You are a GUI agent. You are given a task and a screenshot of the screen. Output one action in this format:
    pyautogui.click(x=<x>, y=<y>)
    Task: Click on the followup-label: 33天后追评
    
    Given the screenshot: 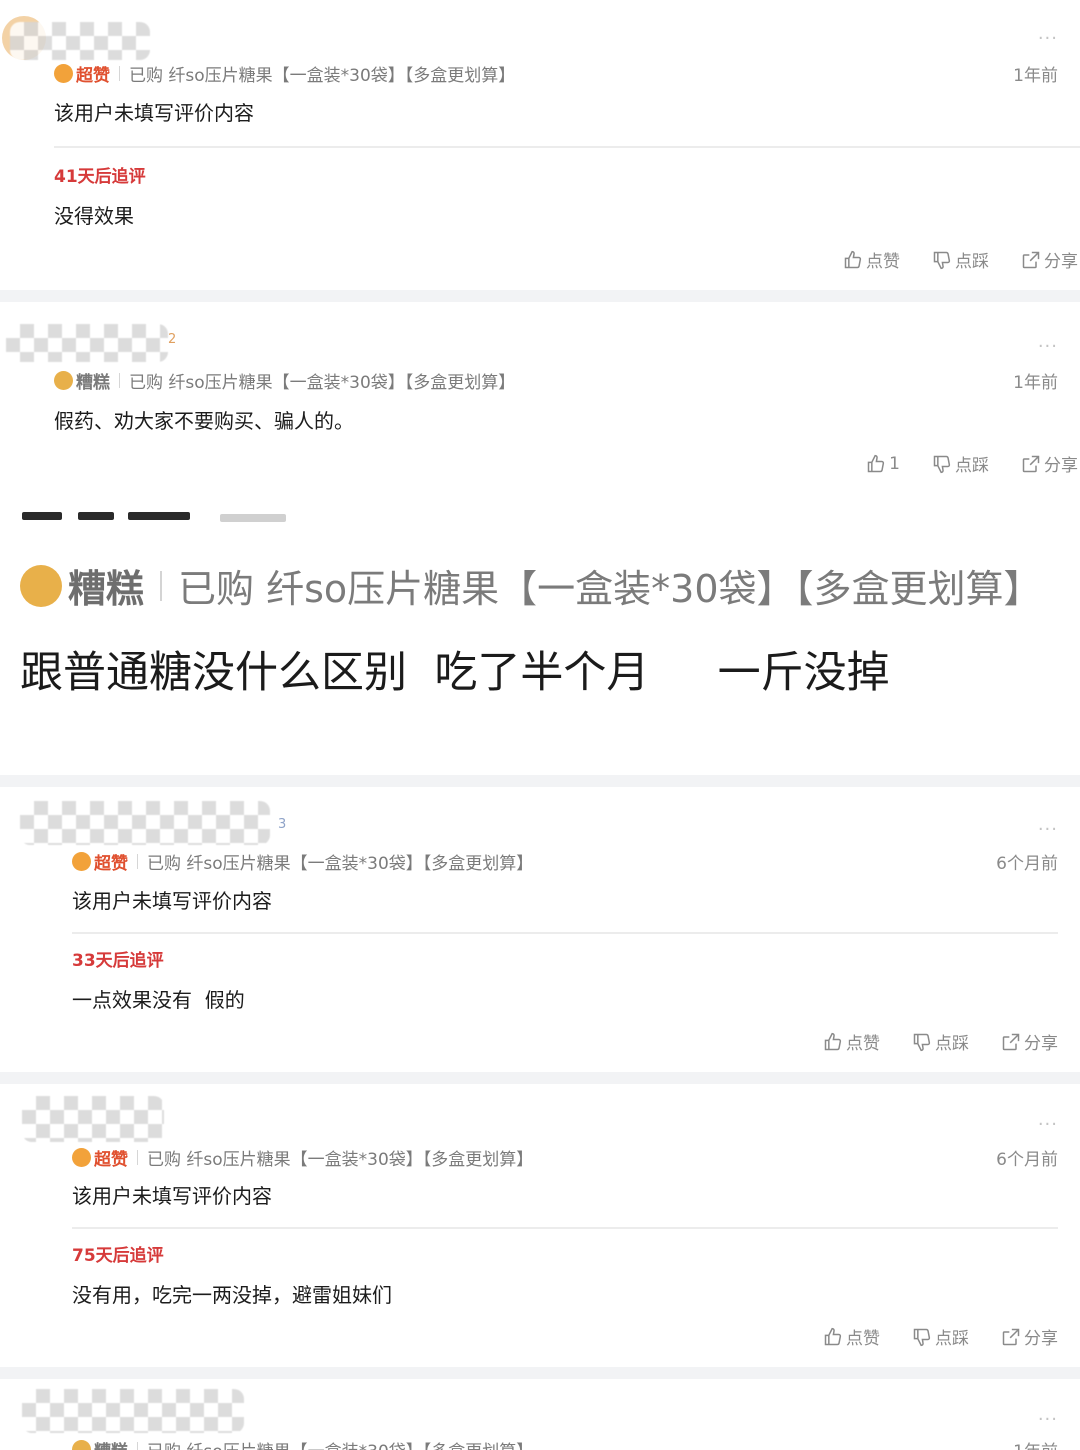 What is the action you would take?
    pyautogui.click(x=118, y=961)
    